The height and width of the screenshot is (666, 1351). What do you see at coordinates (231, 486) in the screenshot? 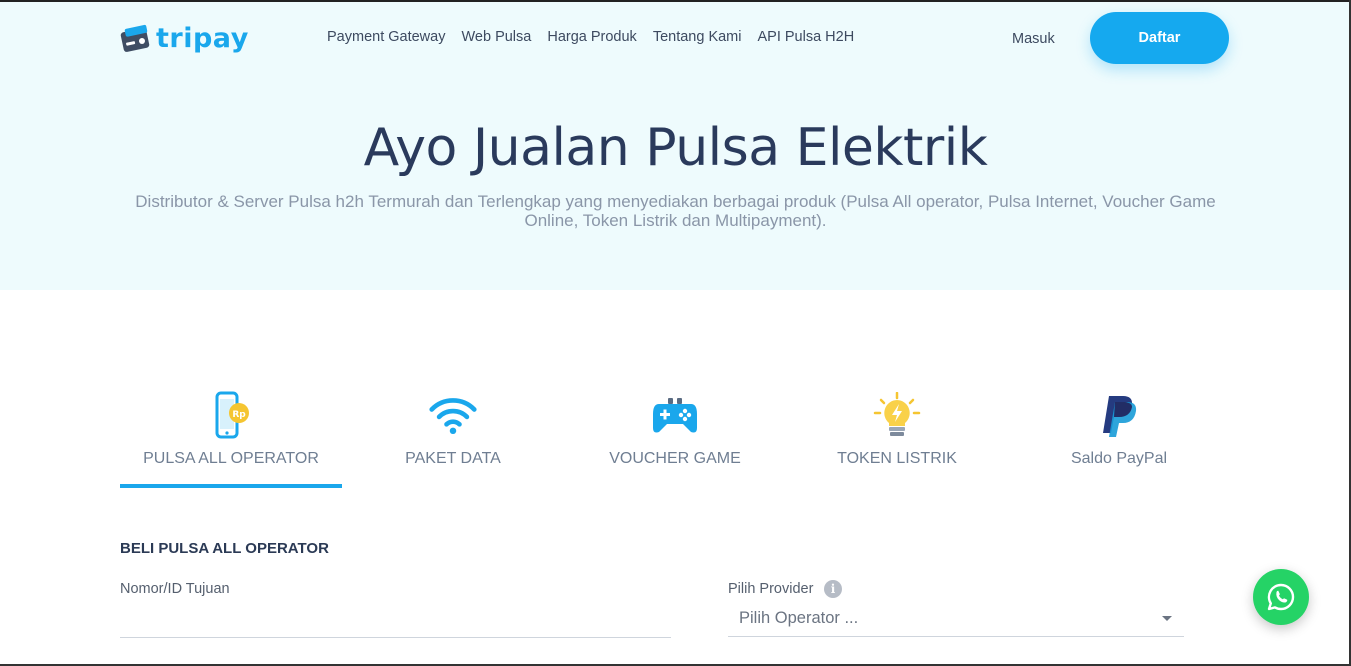
I see `active-tab-indicator` at bounding box center [231, 486].